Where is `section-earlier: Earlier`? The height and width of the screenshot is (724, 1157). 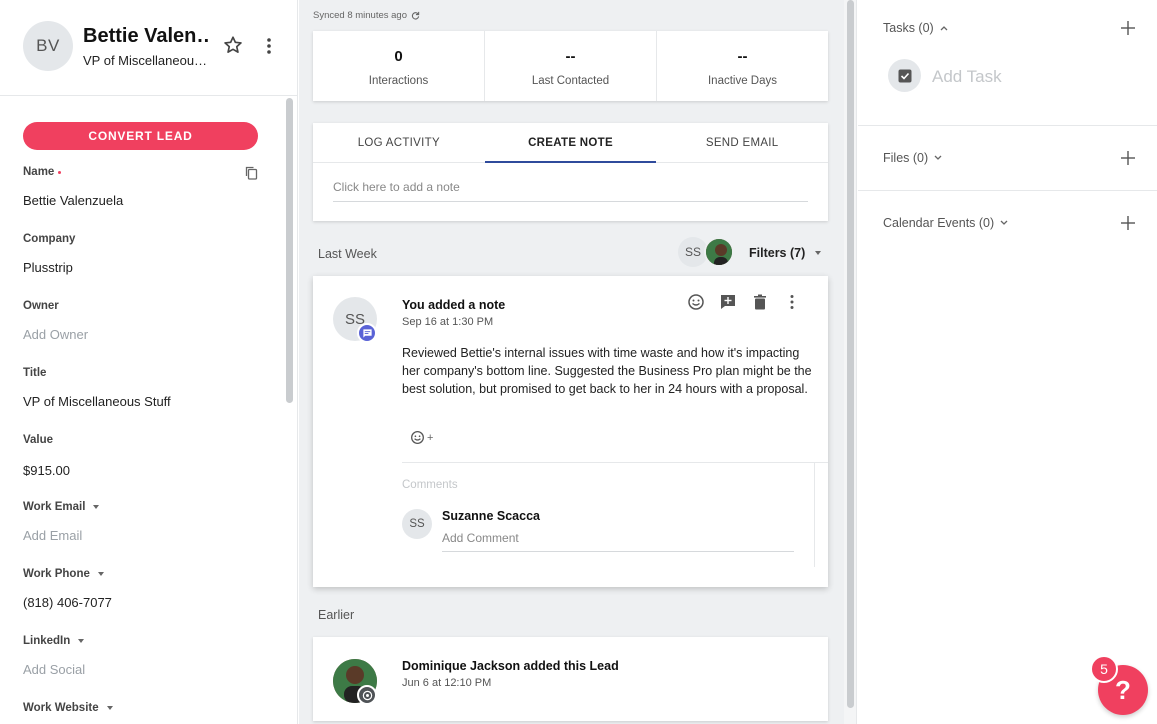 section-earlier: Earlier is located at coordinates (336, 615).